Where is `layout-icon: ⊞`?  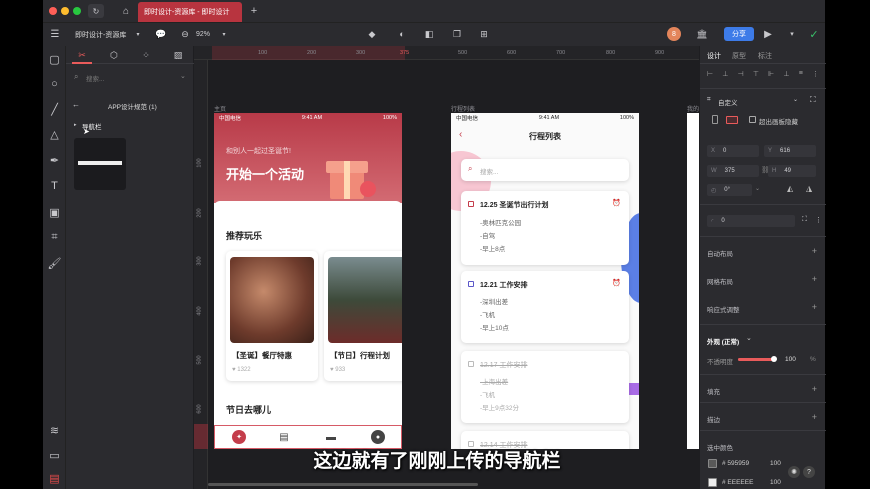
layout-icon: ⊞ is located at coordinates (484, 34).